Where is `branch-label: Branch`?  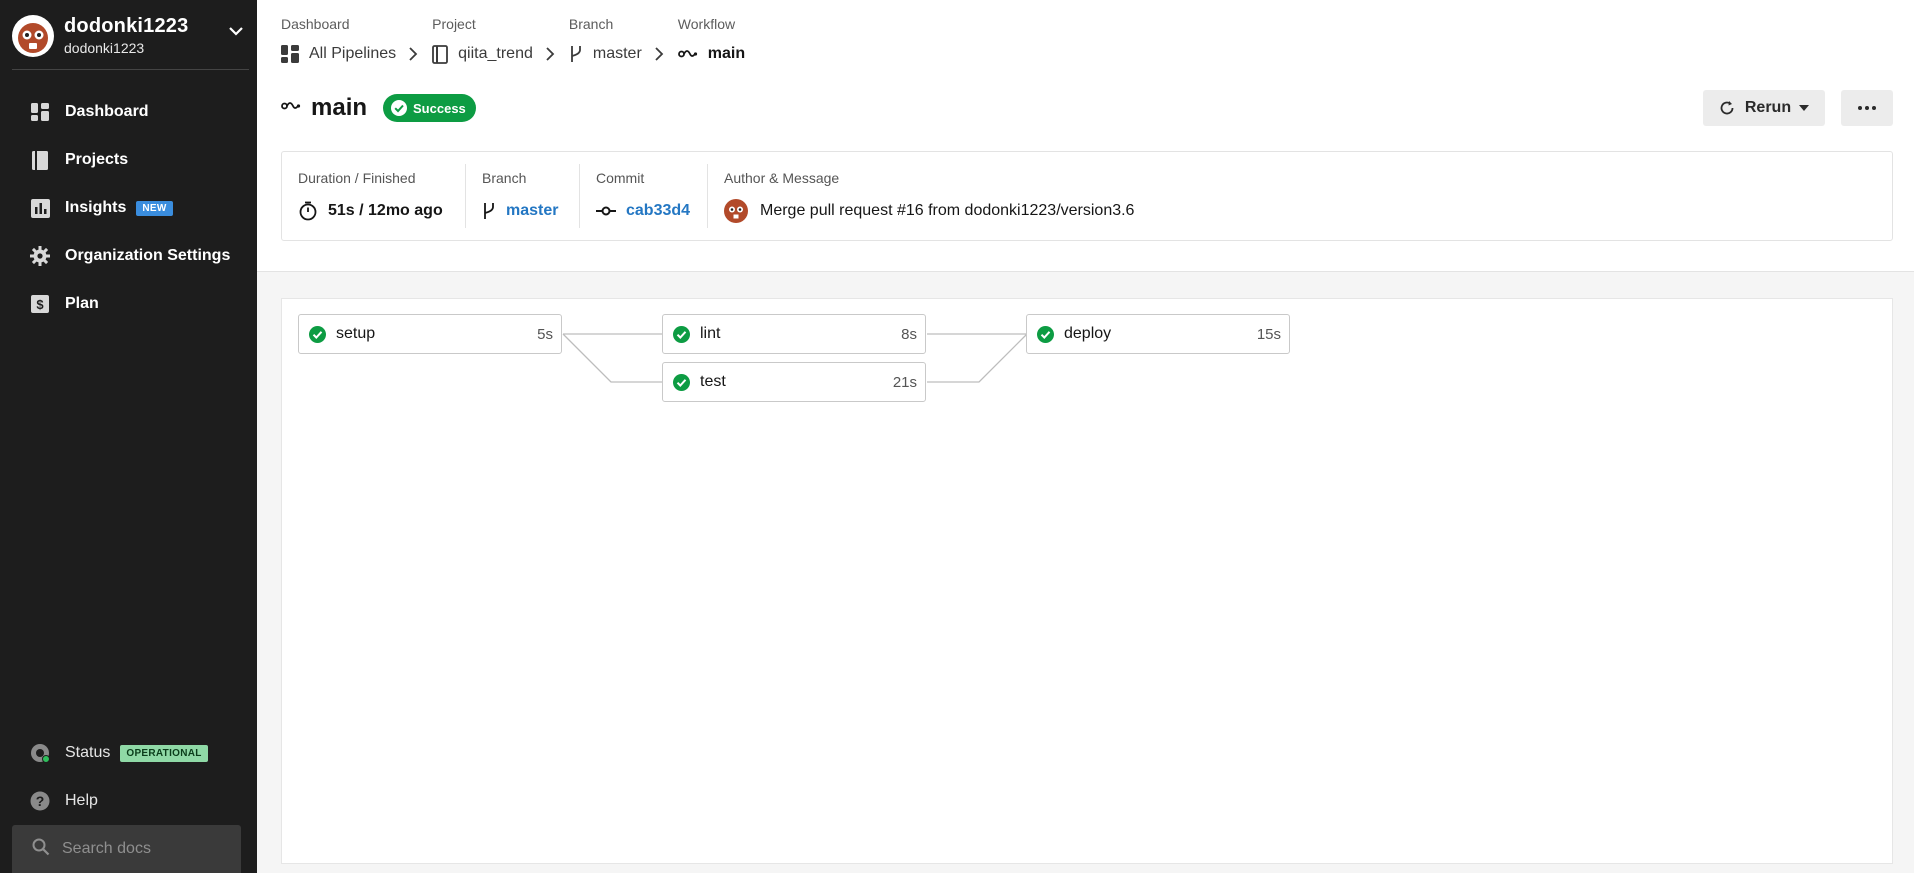 branch-label: Branch is located at coordinates (504, 178).